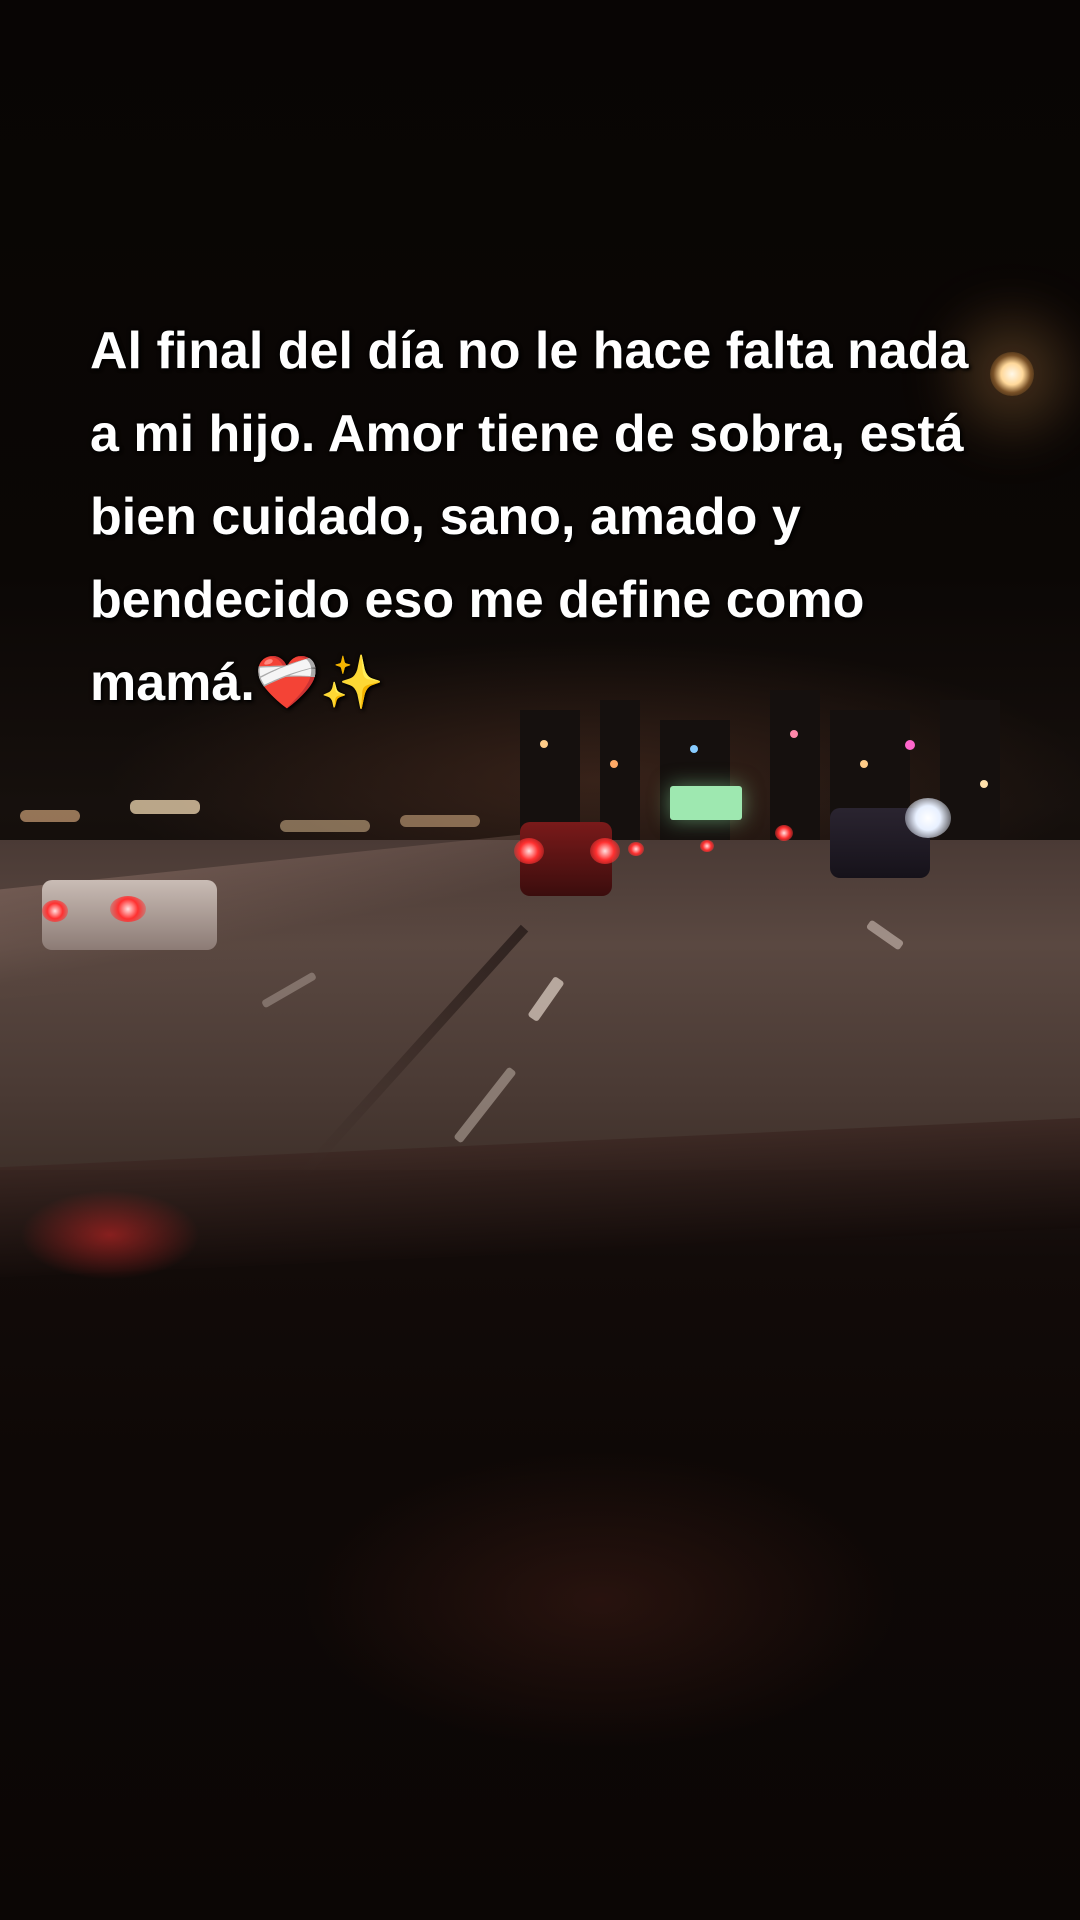 This screenshot has width=1080, height=1920. Describe the element at coordinates (1012, 374) in the screenshot. I see `street-lamp` at that location.